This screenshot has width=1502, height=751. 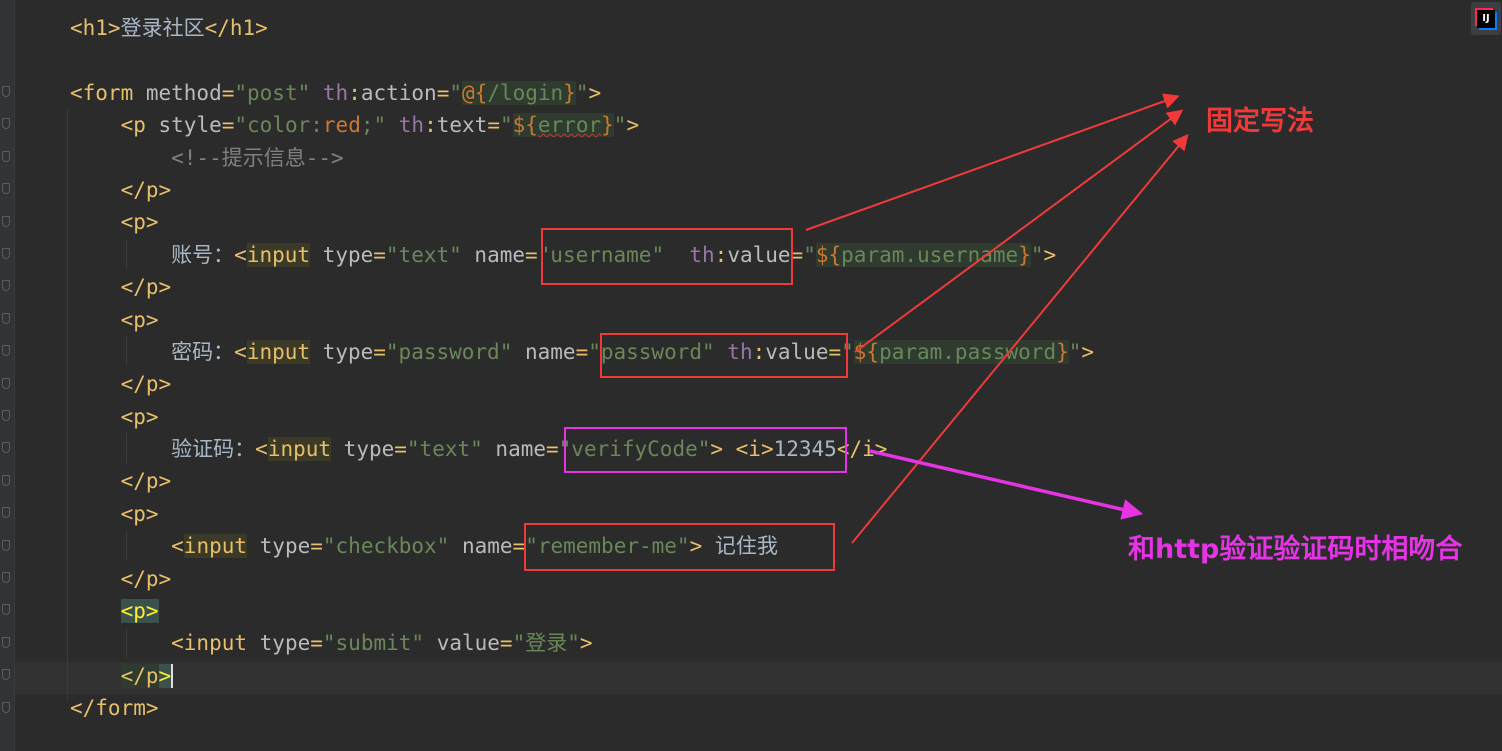 What do you see at coordinates (1260, 121) in the screenshot?
I see `note-fixed-syntax: 固定写法` at bounding box center [1260, 121].